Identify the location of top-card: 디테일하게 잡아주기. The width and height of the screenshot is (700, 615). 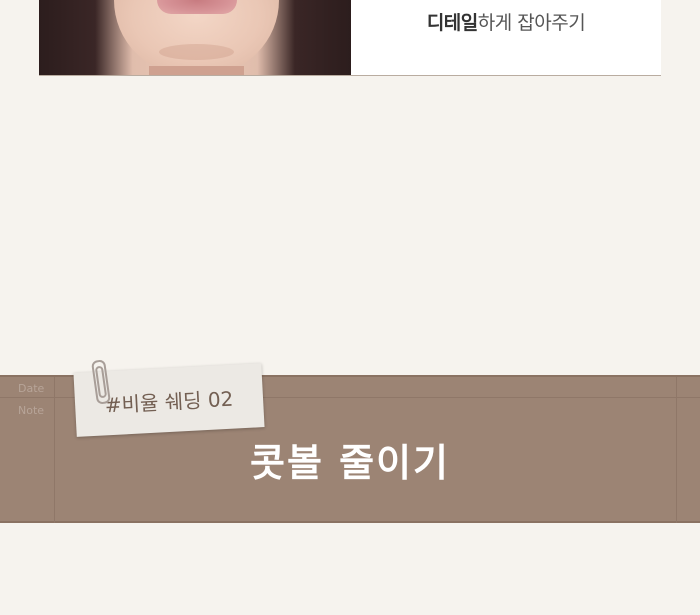
(350, 38).